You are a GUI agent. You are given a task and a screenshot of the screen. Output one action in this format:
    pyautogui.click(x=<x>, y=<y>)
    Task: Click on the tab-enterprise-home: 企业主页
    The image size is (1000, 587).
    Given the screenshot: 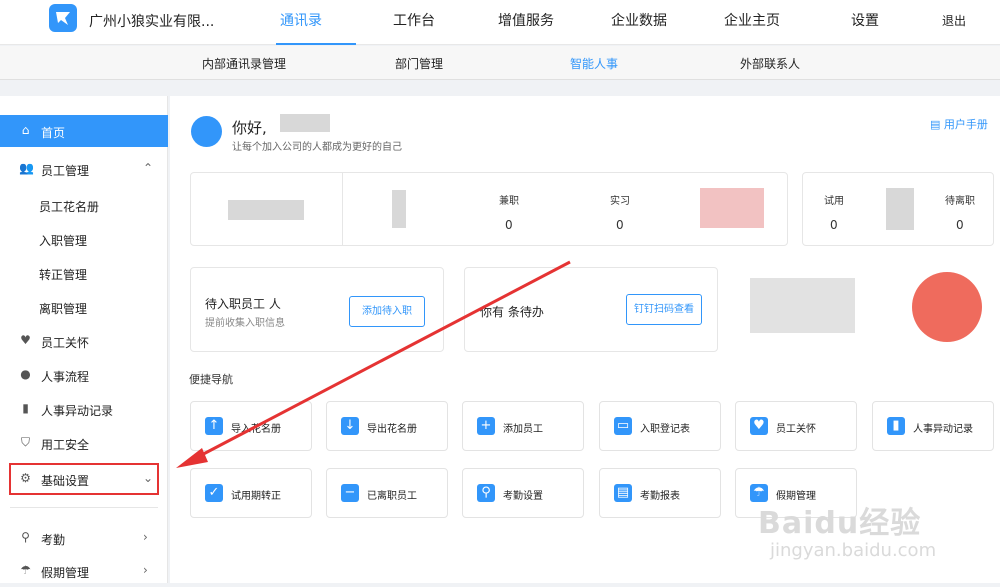 What is the action you would take?
    pyautogui.click(x=752, y=20)
    